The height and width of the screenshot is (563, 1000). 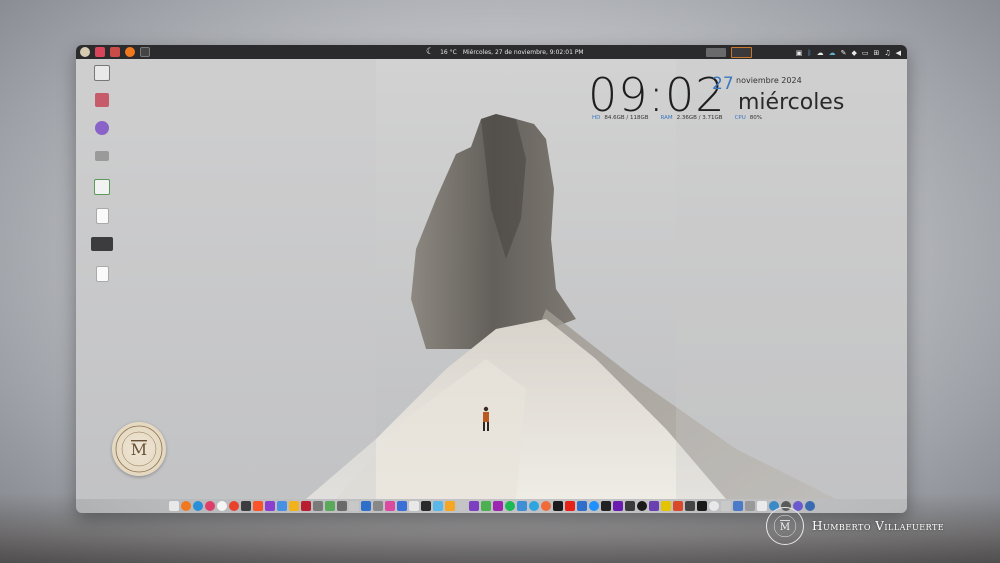 I want to click on conky-weekday: miércoles, so click(x=791, y=102).